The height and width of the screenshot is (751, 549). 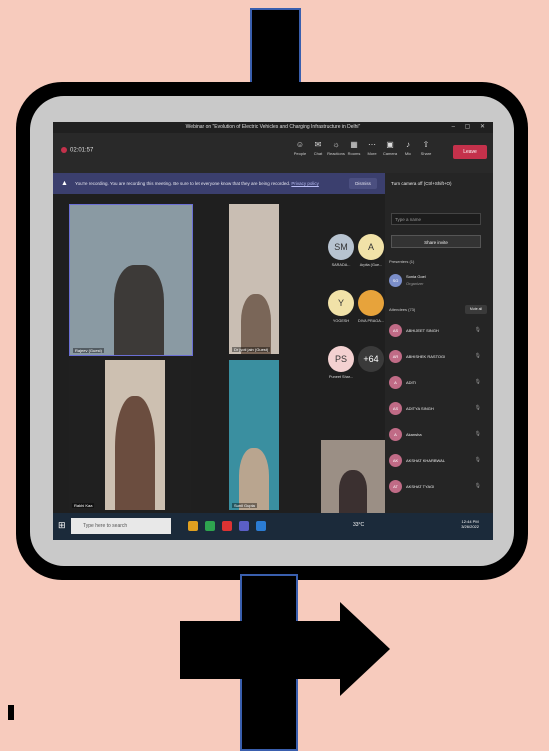 What do you see at coordinates (64, 150) in the screenshot?
I see `recording-icon` at bounding box center [64, 150].